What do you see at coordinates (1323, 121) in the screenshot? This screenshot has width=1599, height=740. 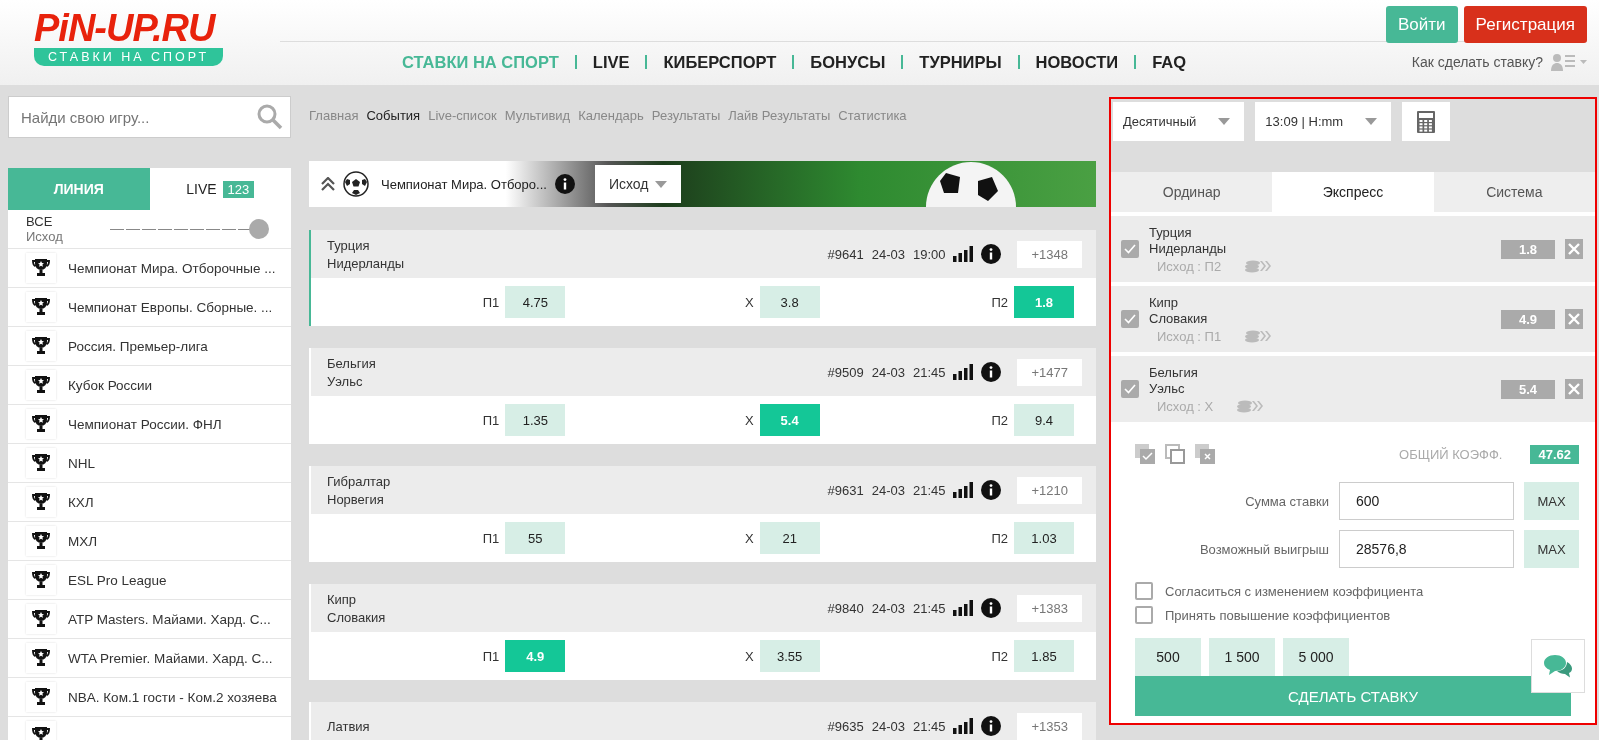 I see `time-format-dropdown: 13:09 | H:mm` at bounding box center [1323, 121].